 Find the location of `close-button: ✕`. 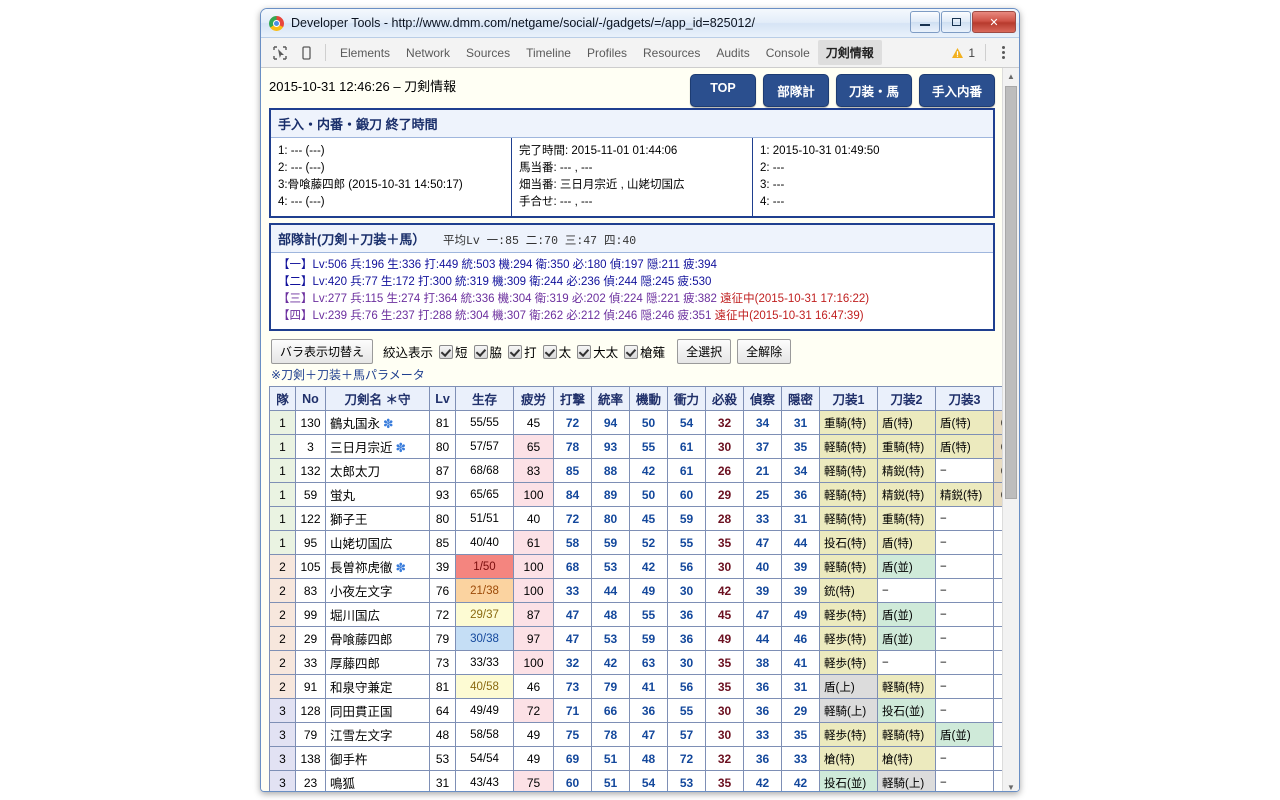

close-button: ✕ is located at coordinates (994, 22).